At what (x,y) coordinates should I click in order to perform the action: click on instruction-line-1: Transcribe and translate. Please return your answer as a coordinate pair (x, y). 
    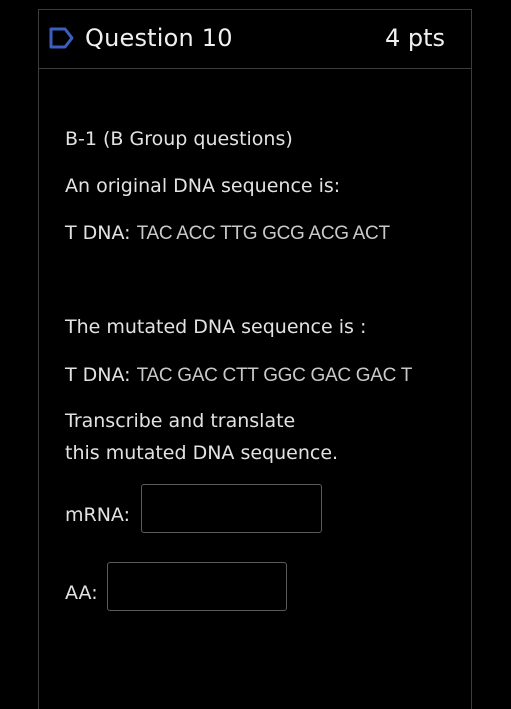
    Looking at the image, I should click on (180, 421).